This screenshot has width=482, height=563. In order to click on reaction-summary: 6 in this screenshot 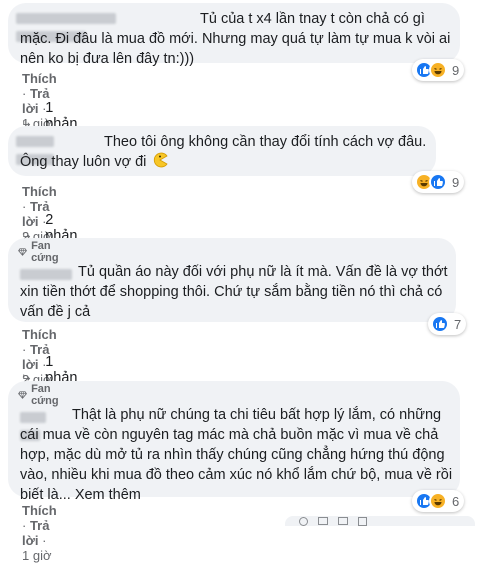, I will do `click(438, 501)`.